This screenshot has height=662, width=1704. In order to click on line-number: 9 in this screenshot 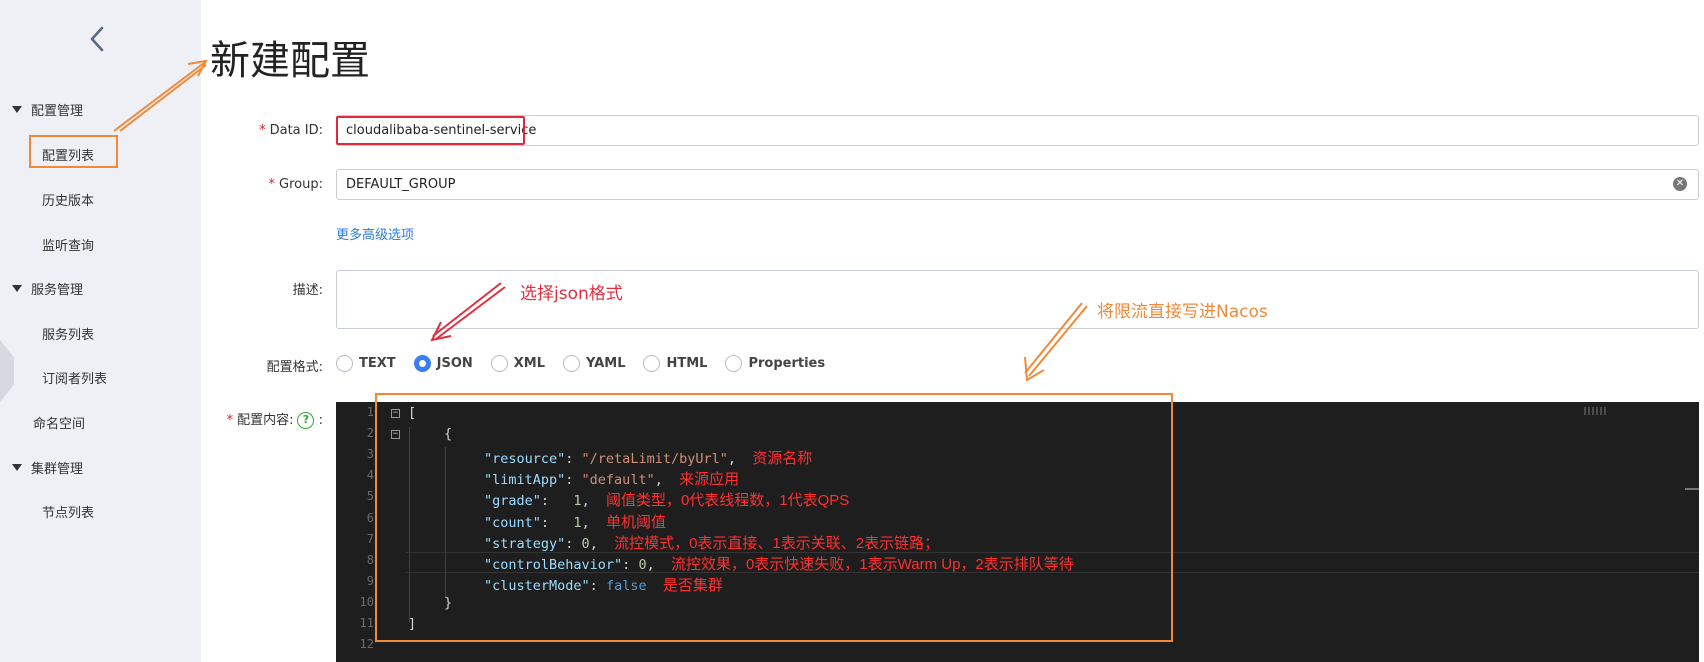, I will do `click(370, 580)`.